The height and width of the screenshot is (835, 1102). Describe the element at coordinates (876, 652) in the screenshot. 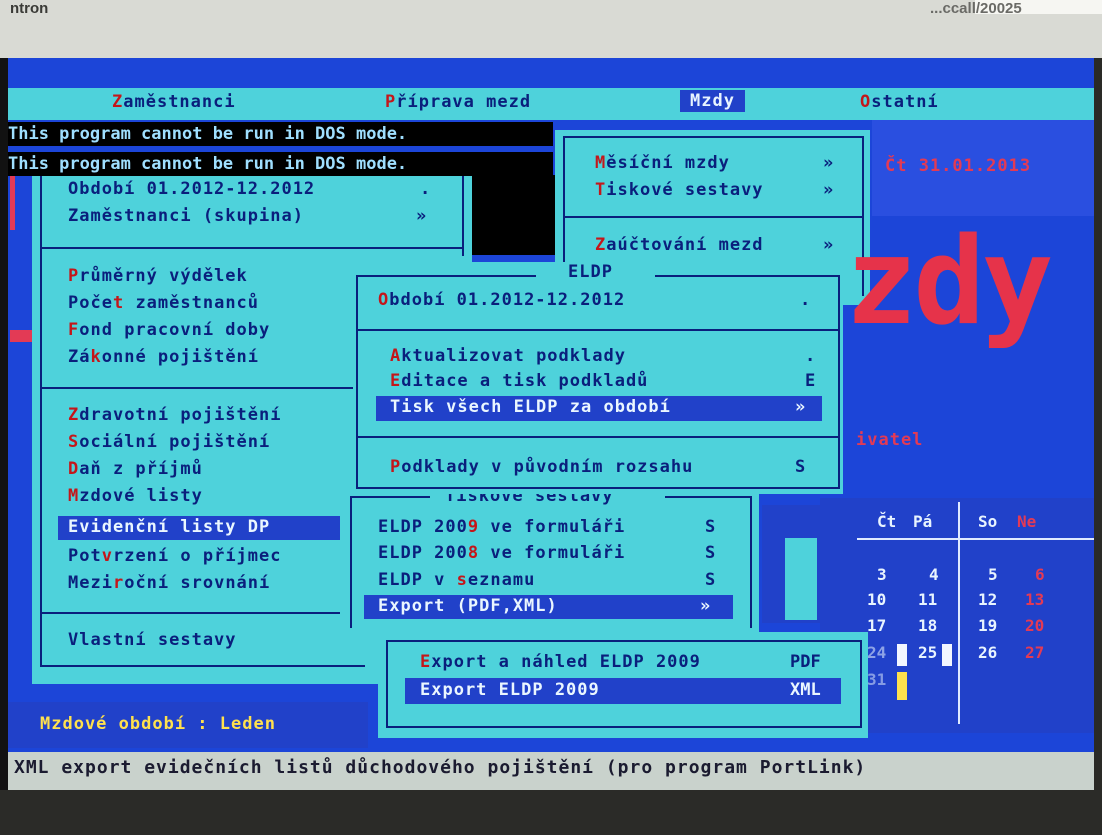

I see `cal-day: 24` at that location.